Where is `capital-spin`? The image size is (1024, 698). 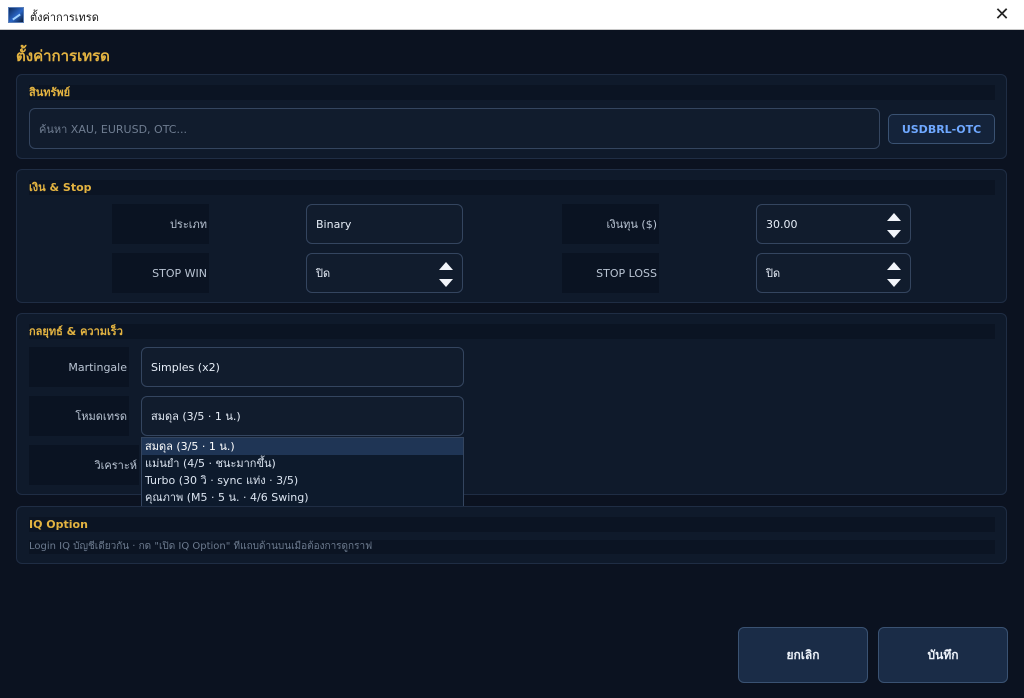 capital-spin is located at coordinates (894, 225).